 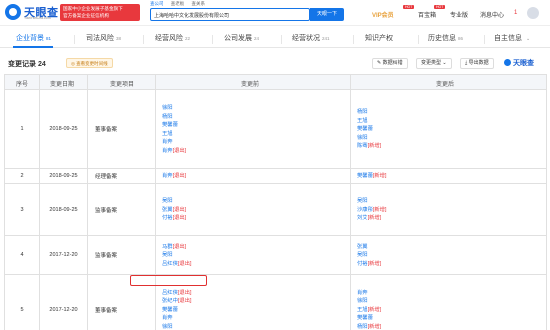 What do you see at coordinates (390, 63) in the screenshot?
I see `data-correction-button: ✎ 数据纠错` at bounding box center [390, 63].